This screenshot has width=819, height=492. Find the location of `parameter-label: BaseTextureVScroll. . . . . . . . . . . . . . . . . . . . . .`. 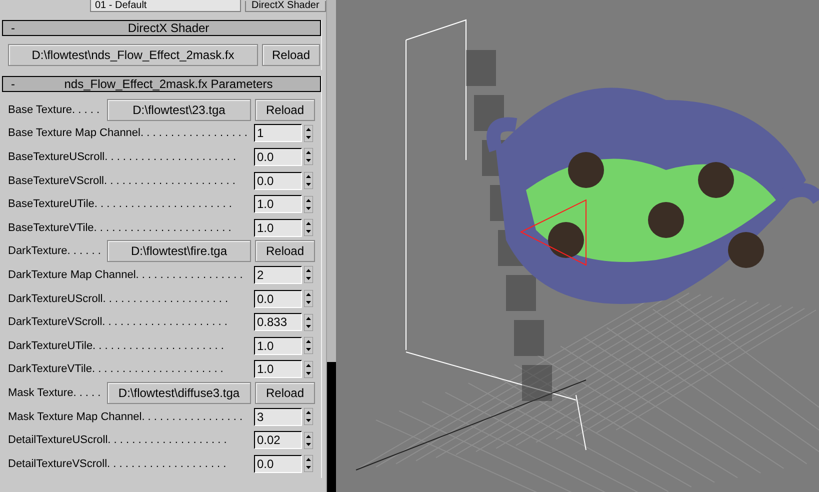

parameter-label: BaseTextureVScroll. . . . . . . . . . . . . . . . . . . . . . is located at coordinates (122, 180).